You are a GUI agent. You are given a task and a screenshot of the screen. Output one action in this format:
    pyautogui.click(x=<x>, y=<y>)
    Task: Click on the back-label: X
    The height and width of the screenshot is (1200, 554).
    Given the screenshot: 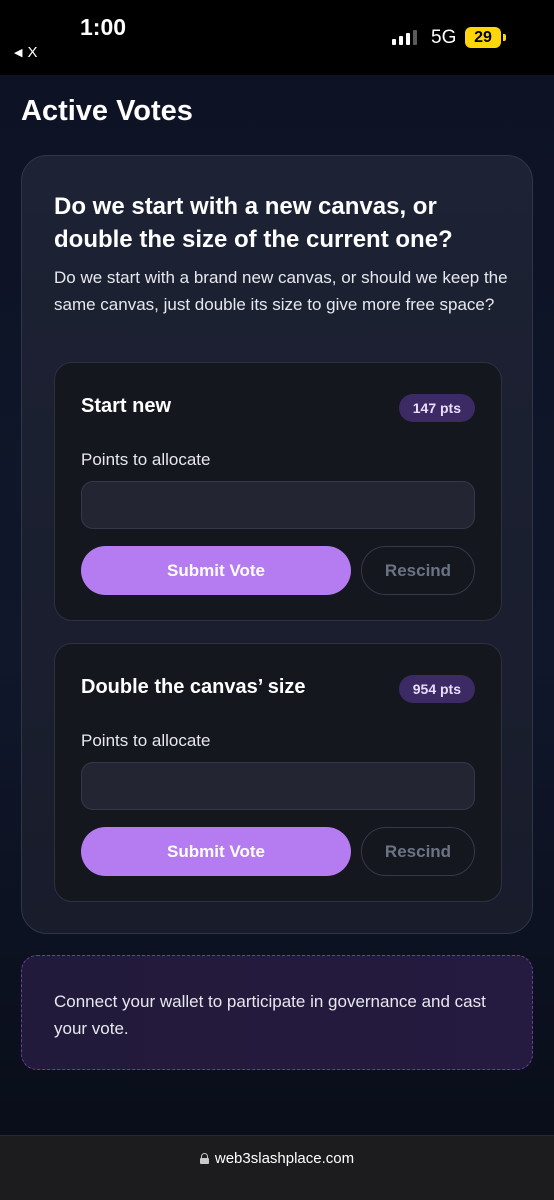 What is the action you would take?
    pyautogui.click(x=32, y=52)
    